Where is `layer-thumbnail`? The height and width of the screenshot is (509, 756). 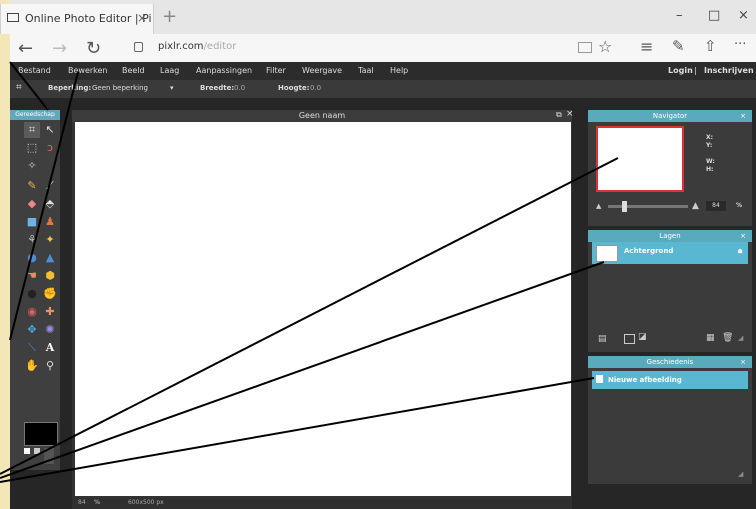
layer-thumbnail is located at coordinates (607, 253).